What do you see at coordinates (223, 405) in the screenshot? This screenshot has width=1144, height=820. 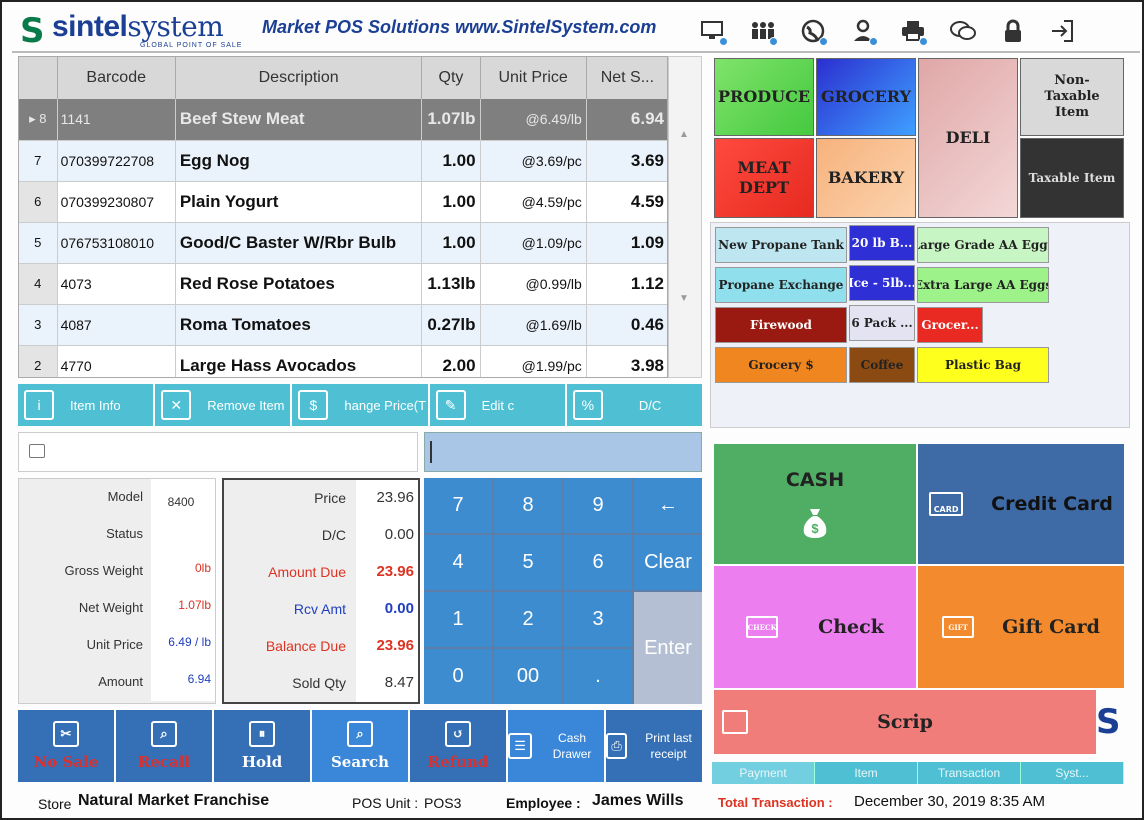 I see `remove-item-button: ✕ Remove Item` at bounding box center [223, 405].